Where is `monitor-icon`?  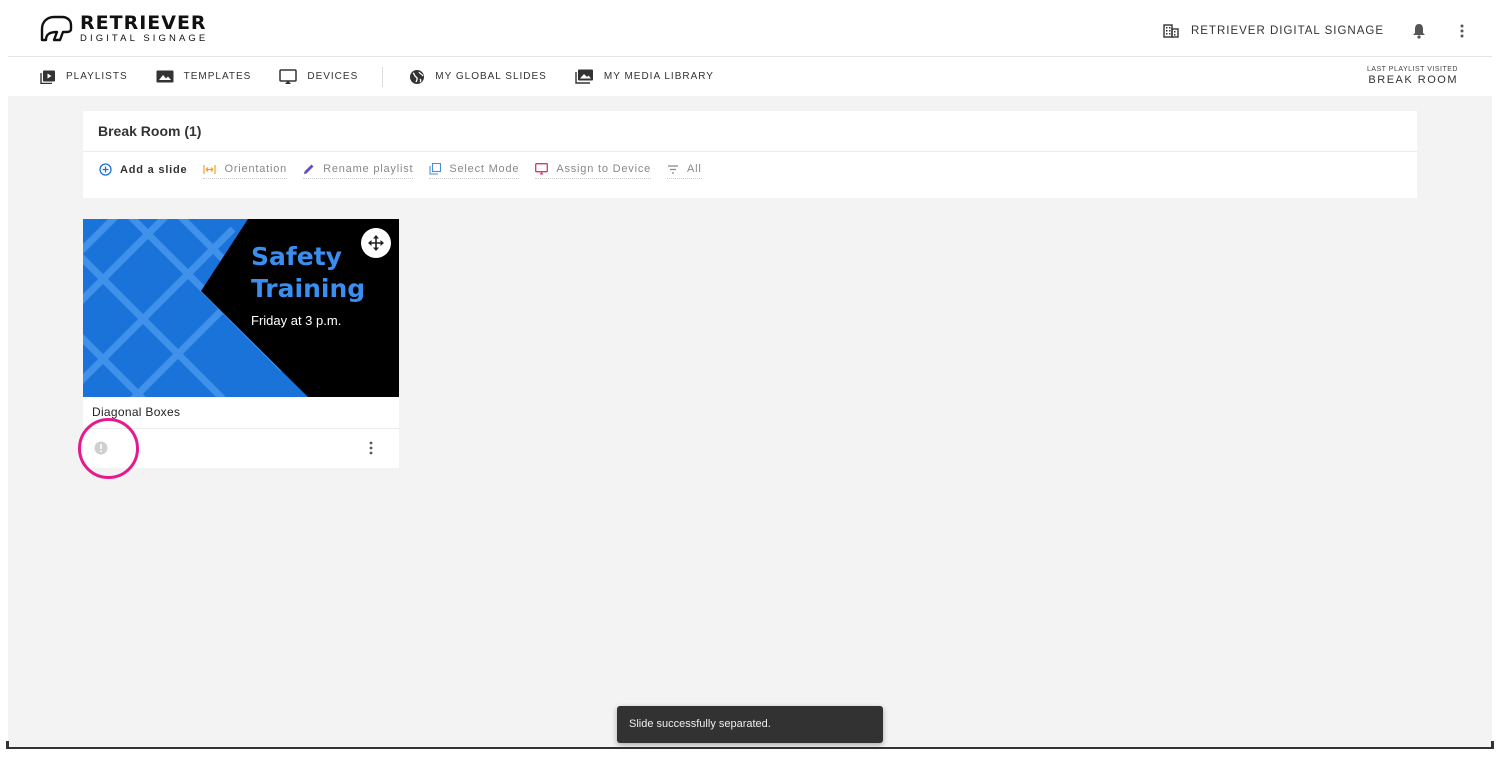 monitor-icon is located at coordinates (288, 76).